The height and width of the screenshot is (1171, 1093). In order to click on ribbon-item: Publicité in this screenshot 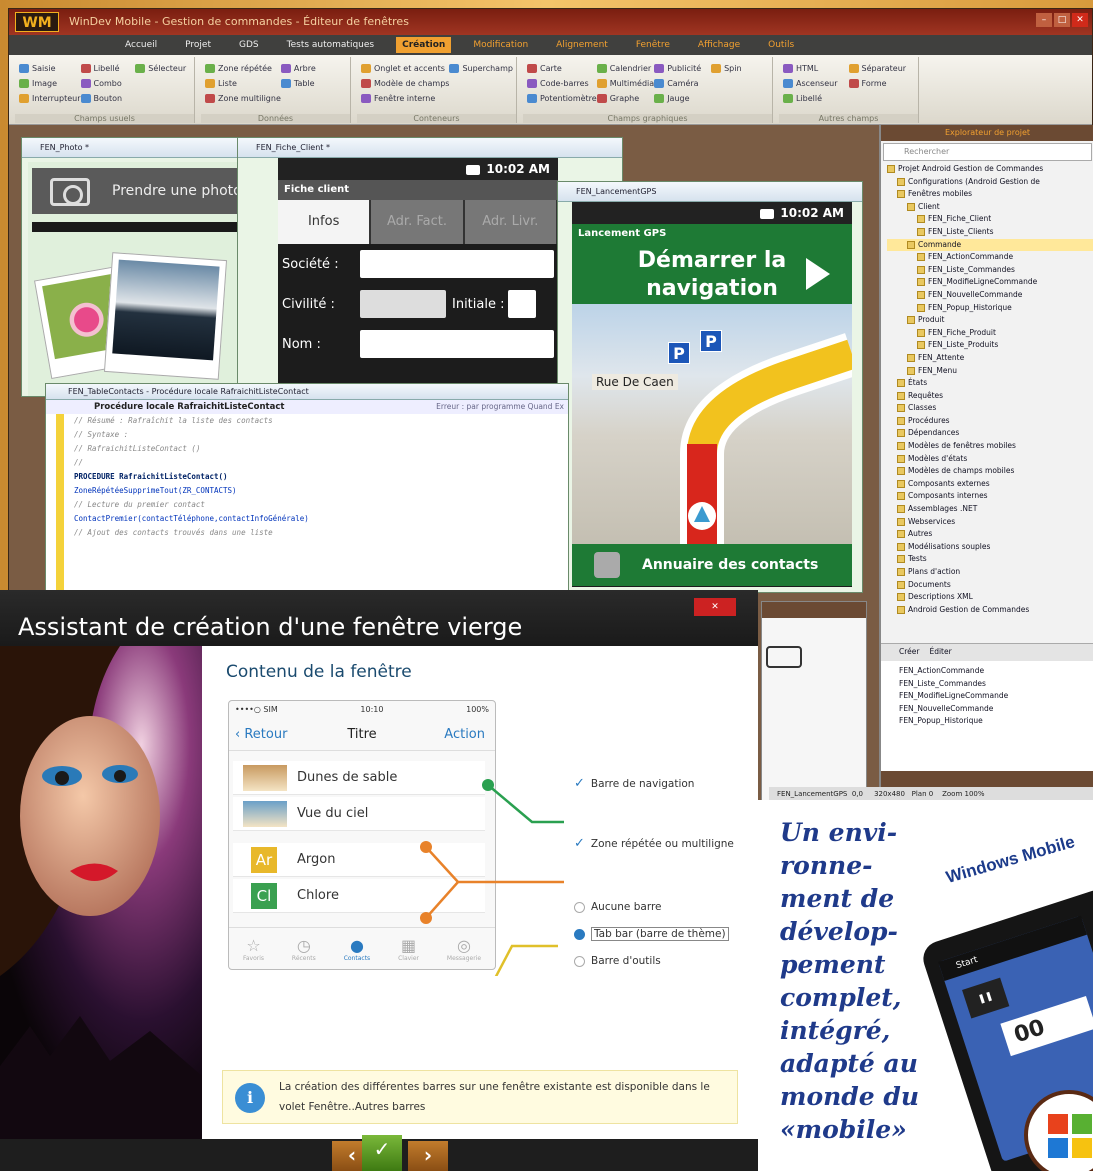, I will do `click(682, 68)`.